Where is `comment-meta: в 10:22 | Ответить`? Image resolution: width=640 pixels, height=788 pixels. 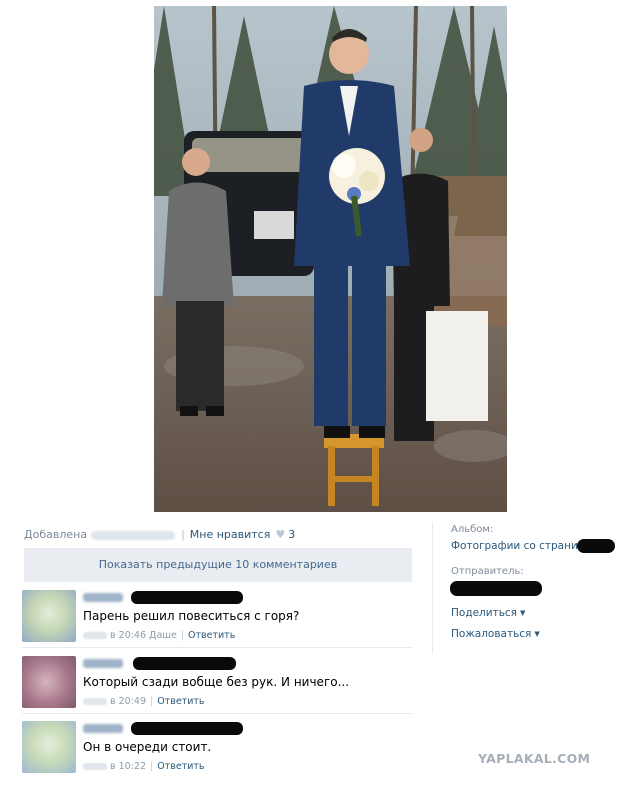
comment-meta: в 10:22 | Ответить is located at coordinates (144, 766).